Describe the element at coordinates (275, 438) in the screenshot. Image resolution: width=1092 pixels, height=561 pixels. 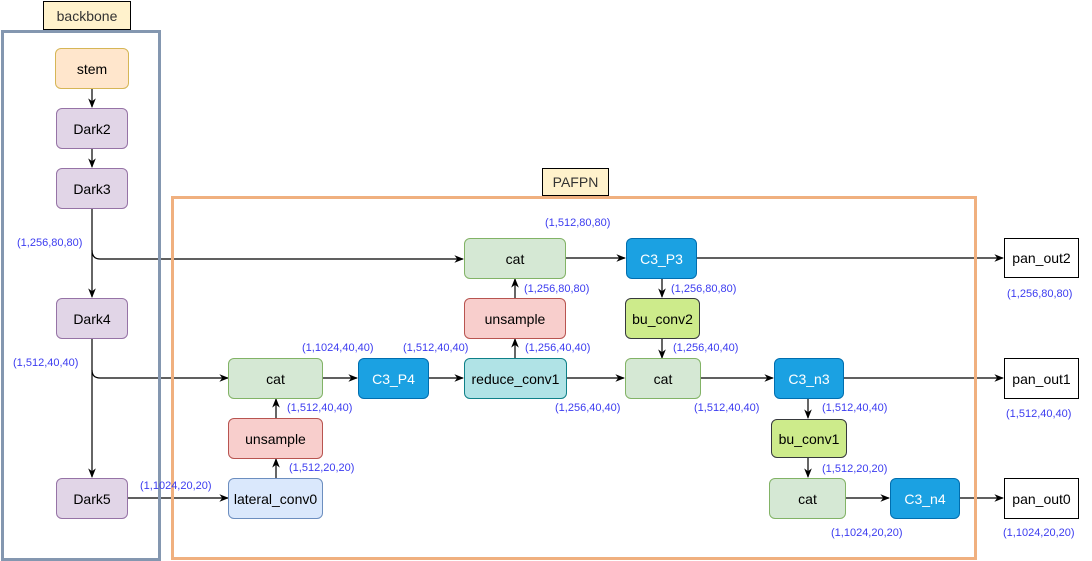
I see `node-unsample-p4: unsample` at that location.